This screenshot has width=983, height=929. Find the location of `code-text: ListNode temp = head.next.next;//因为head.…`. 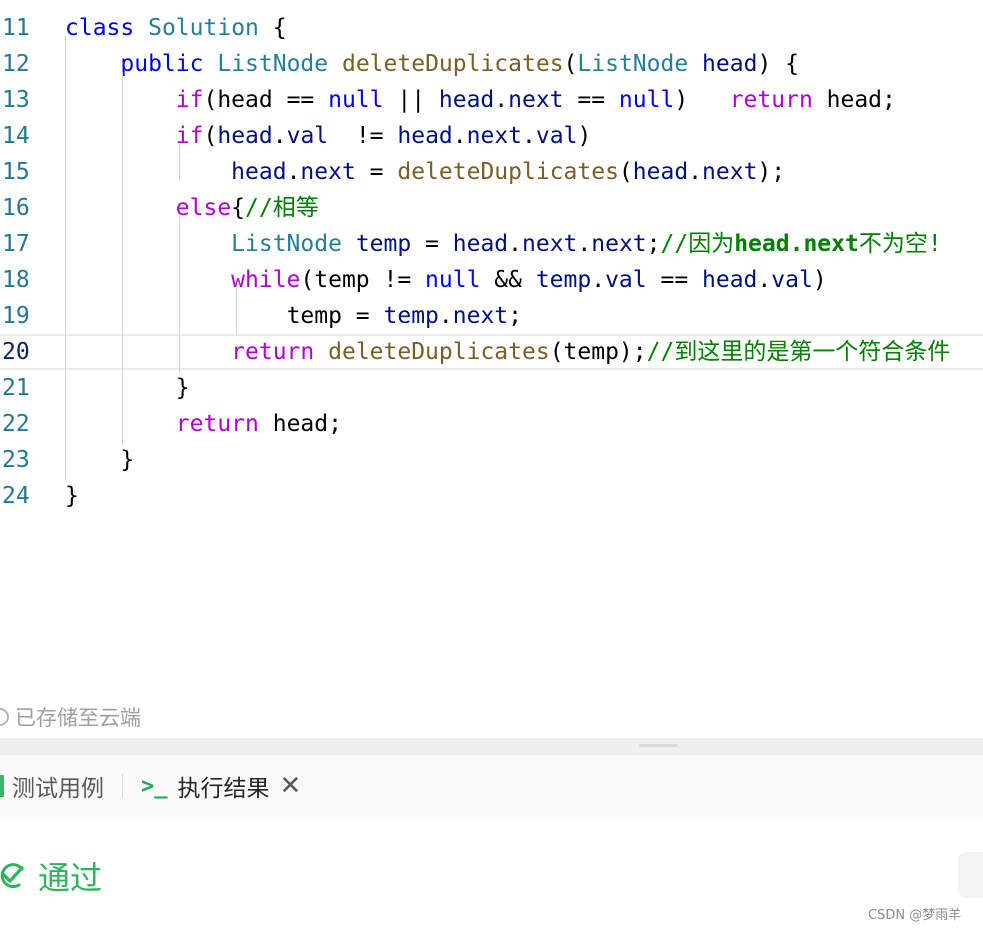

code-text: ListNode temp = head.next.next;//因为head.… is located at coordinates (586, 244).